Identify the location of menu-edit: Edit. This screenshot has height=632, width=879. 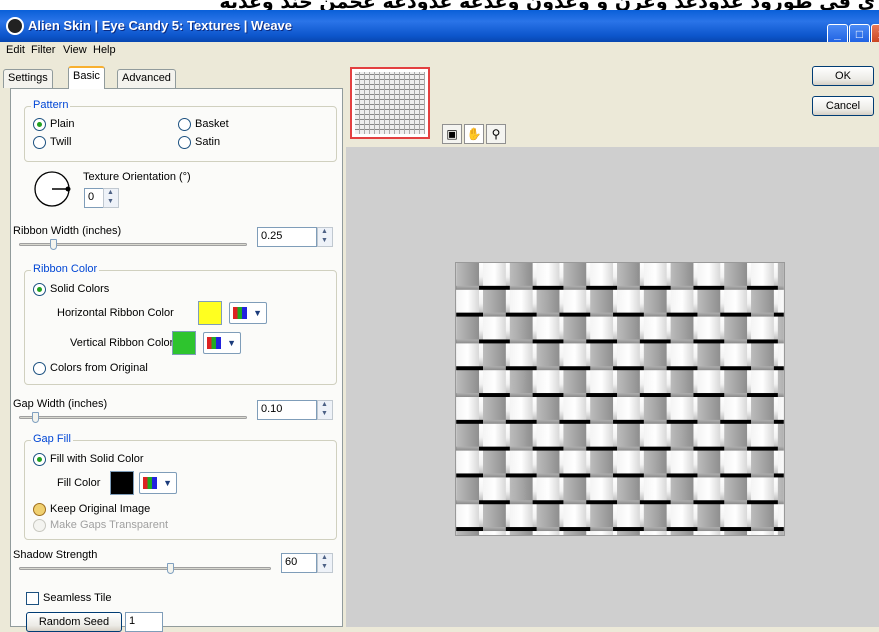
(15, 50).